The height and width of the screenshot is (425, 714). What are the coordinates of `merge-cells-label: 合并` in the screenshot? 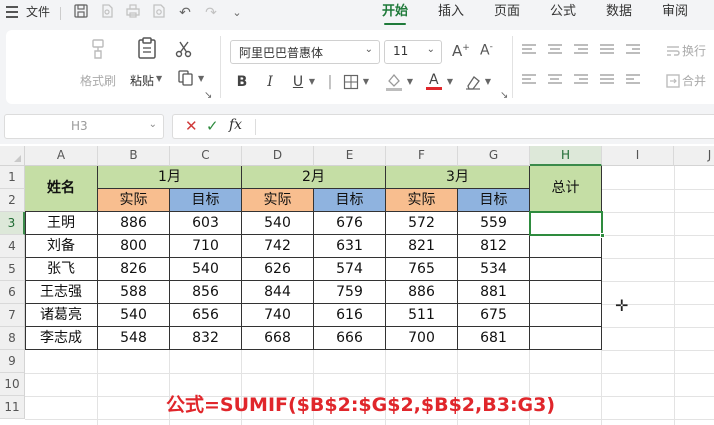 It's located at (694, 80).